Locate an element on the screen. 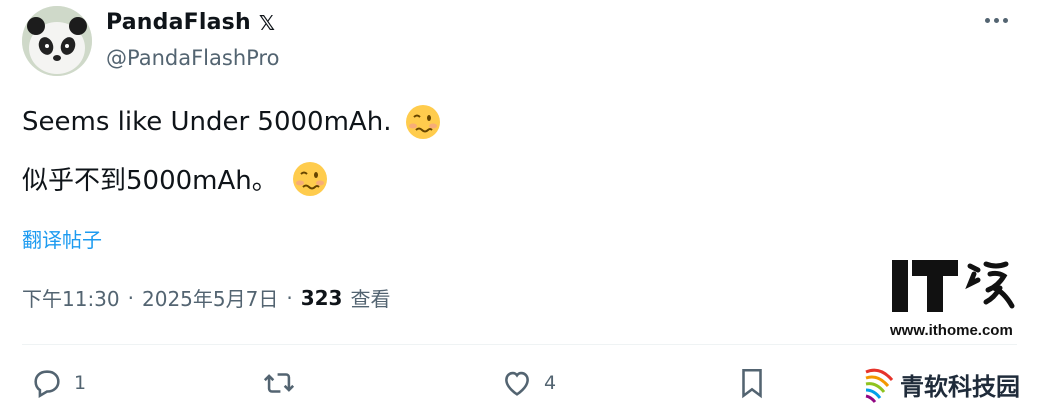 The width and height of the screenshot is (1039, 412). reply-icon is located at coordinates (47, 384).